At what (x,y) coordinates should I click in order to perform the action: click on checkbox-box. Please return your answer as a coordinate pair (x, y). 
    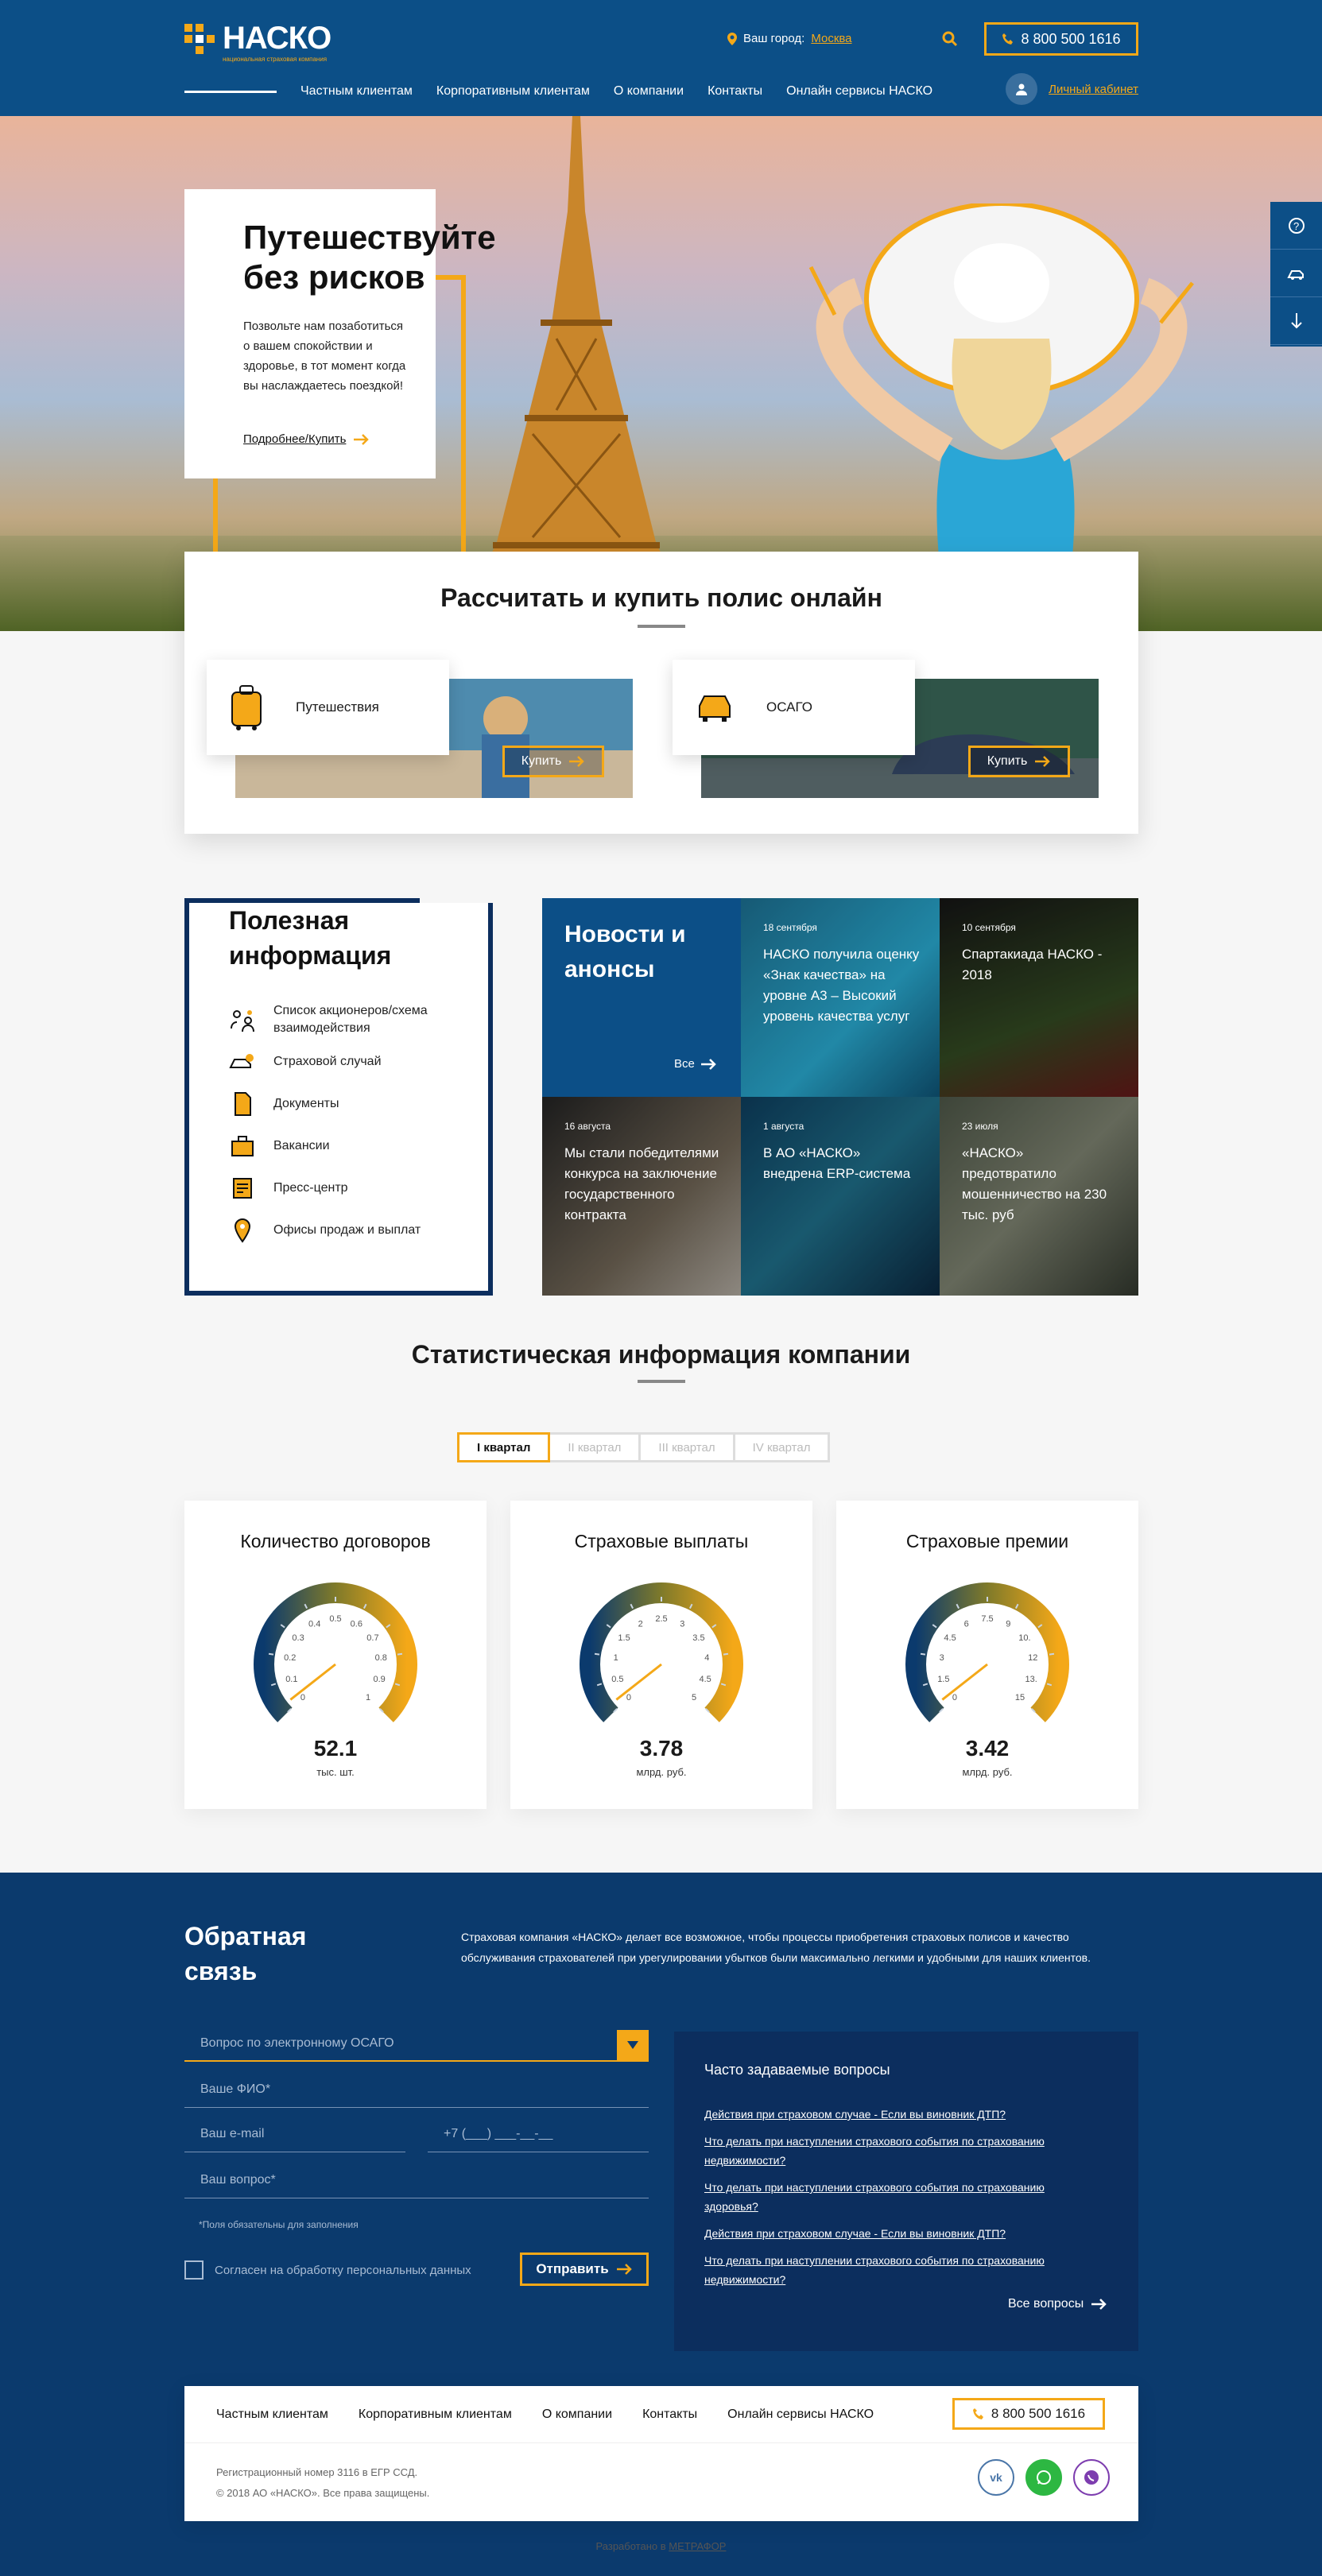
    Looking at the image, I should click on (194, 2270).